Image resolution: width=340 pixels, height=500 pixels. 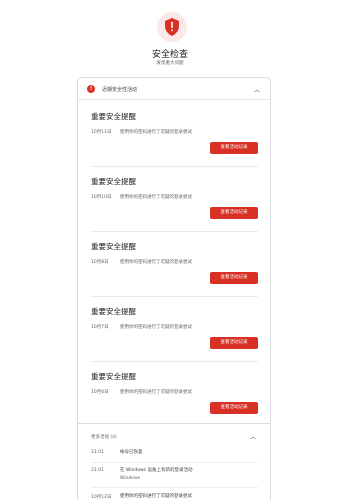 What do you see at coordinates (100, 392) in the screenshot?
I see `alert-date: 10月6日` at bounding box center [100, 392].